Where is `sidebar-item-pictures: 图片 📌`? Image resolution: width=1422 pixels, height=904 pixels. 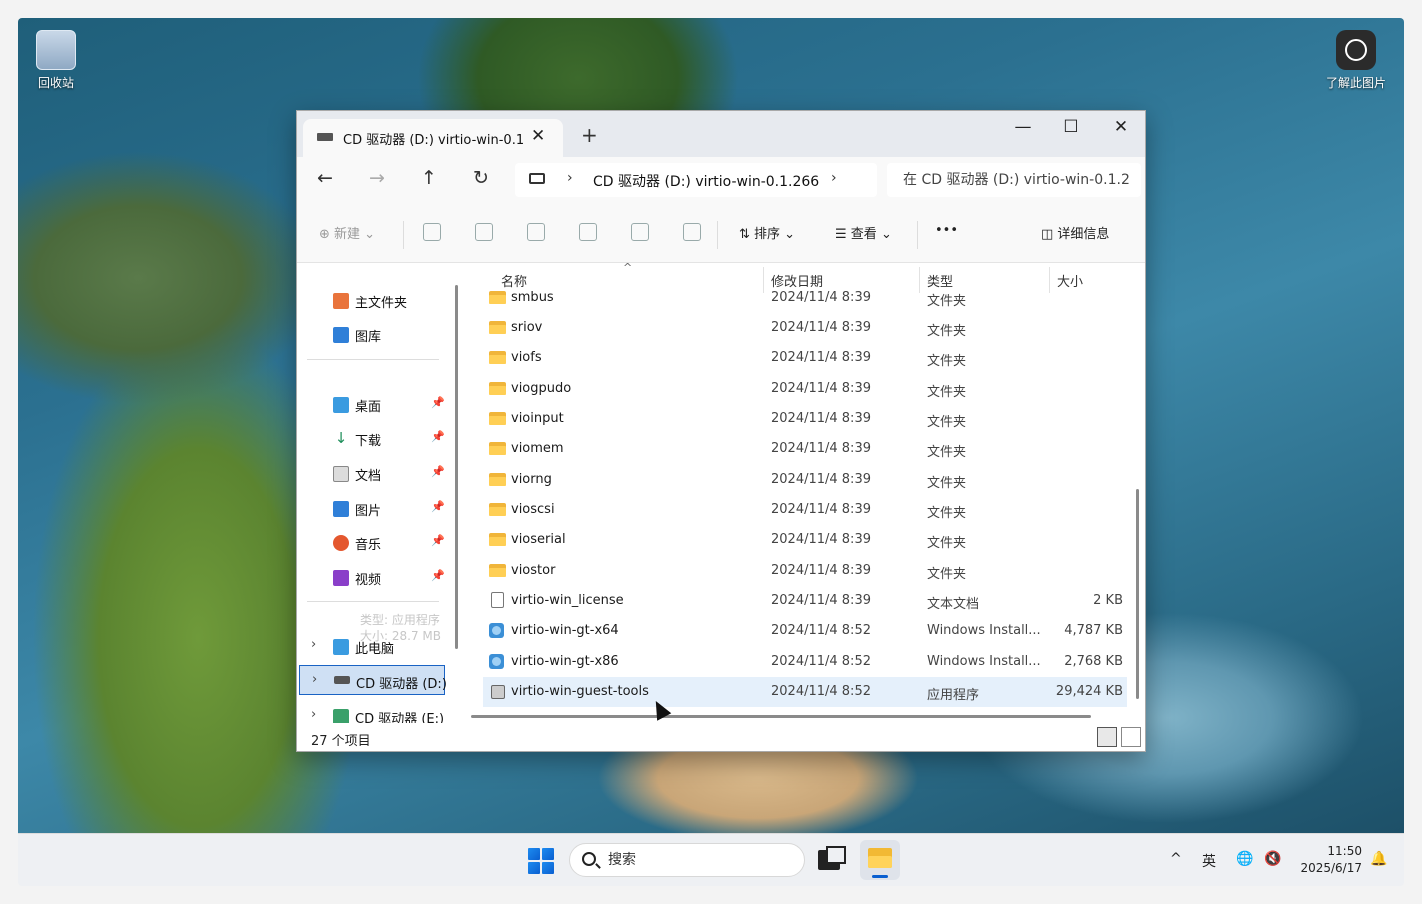 sidebar-item-pictures: 图片 📌 is located at coordinates (380, 508).